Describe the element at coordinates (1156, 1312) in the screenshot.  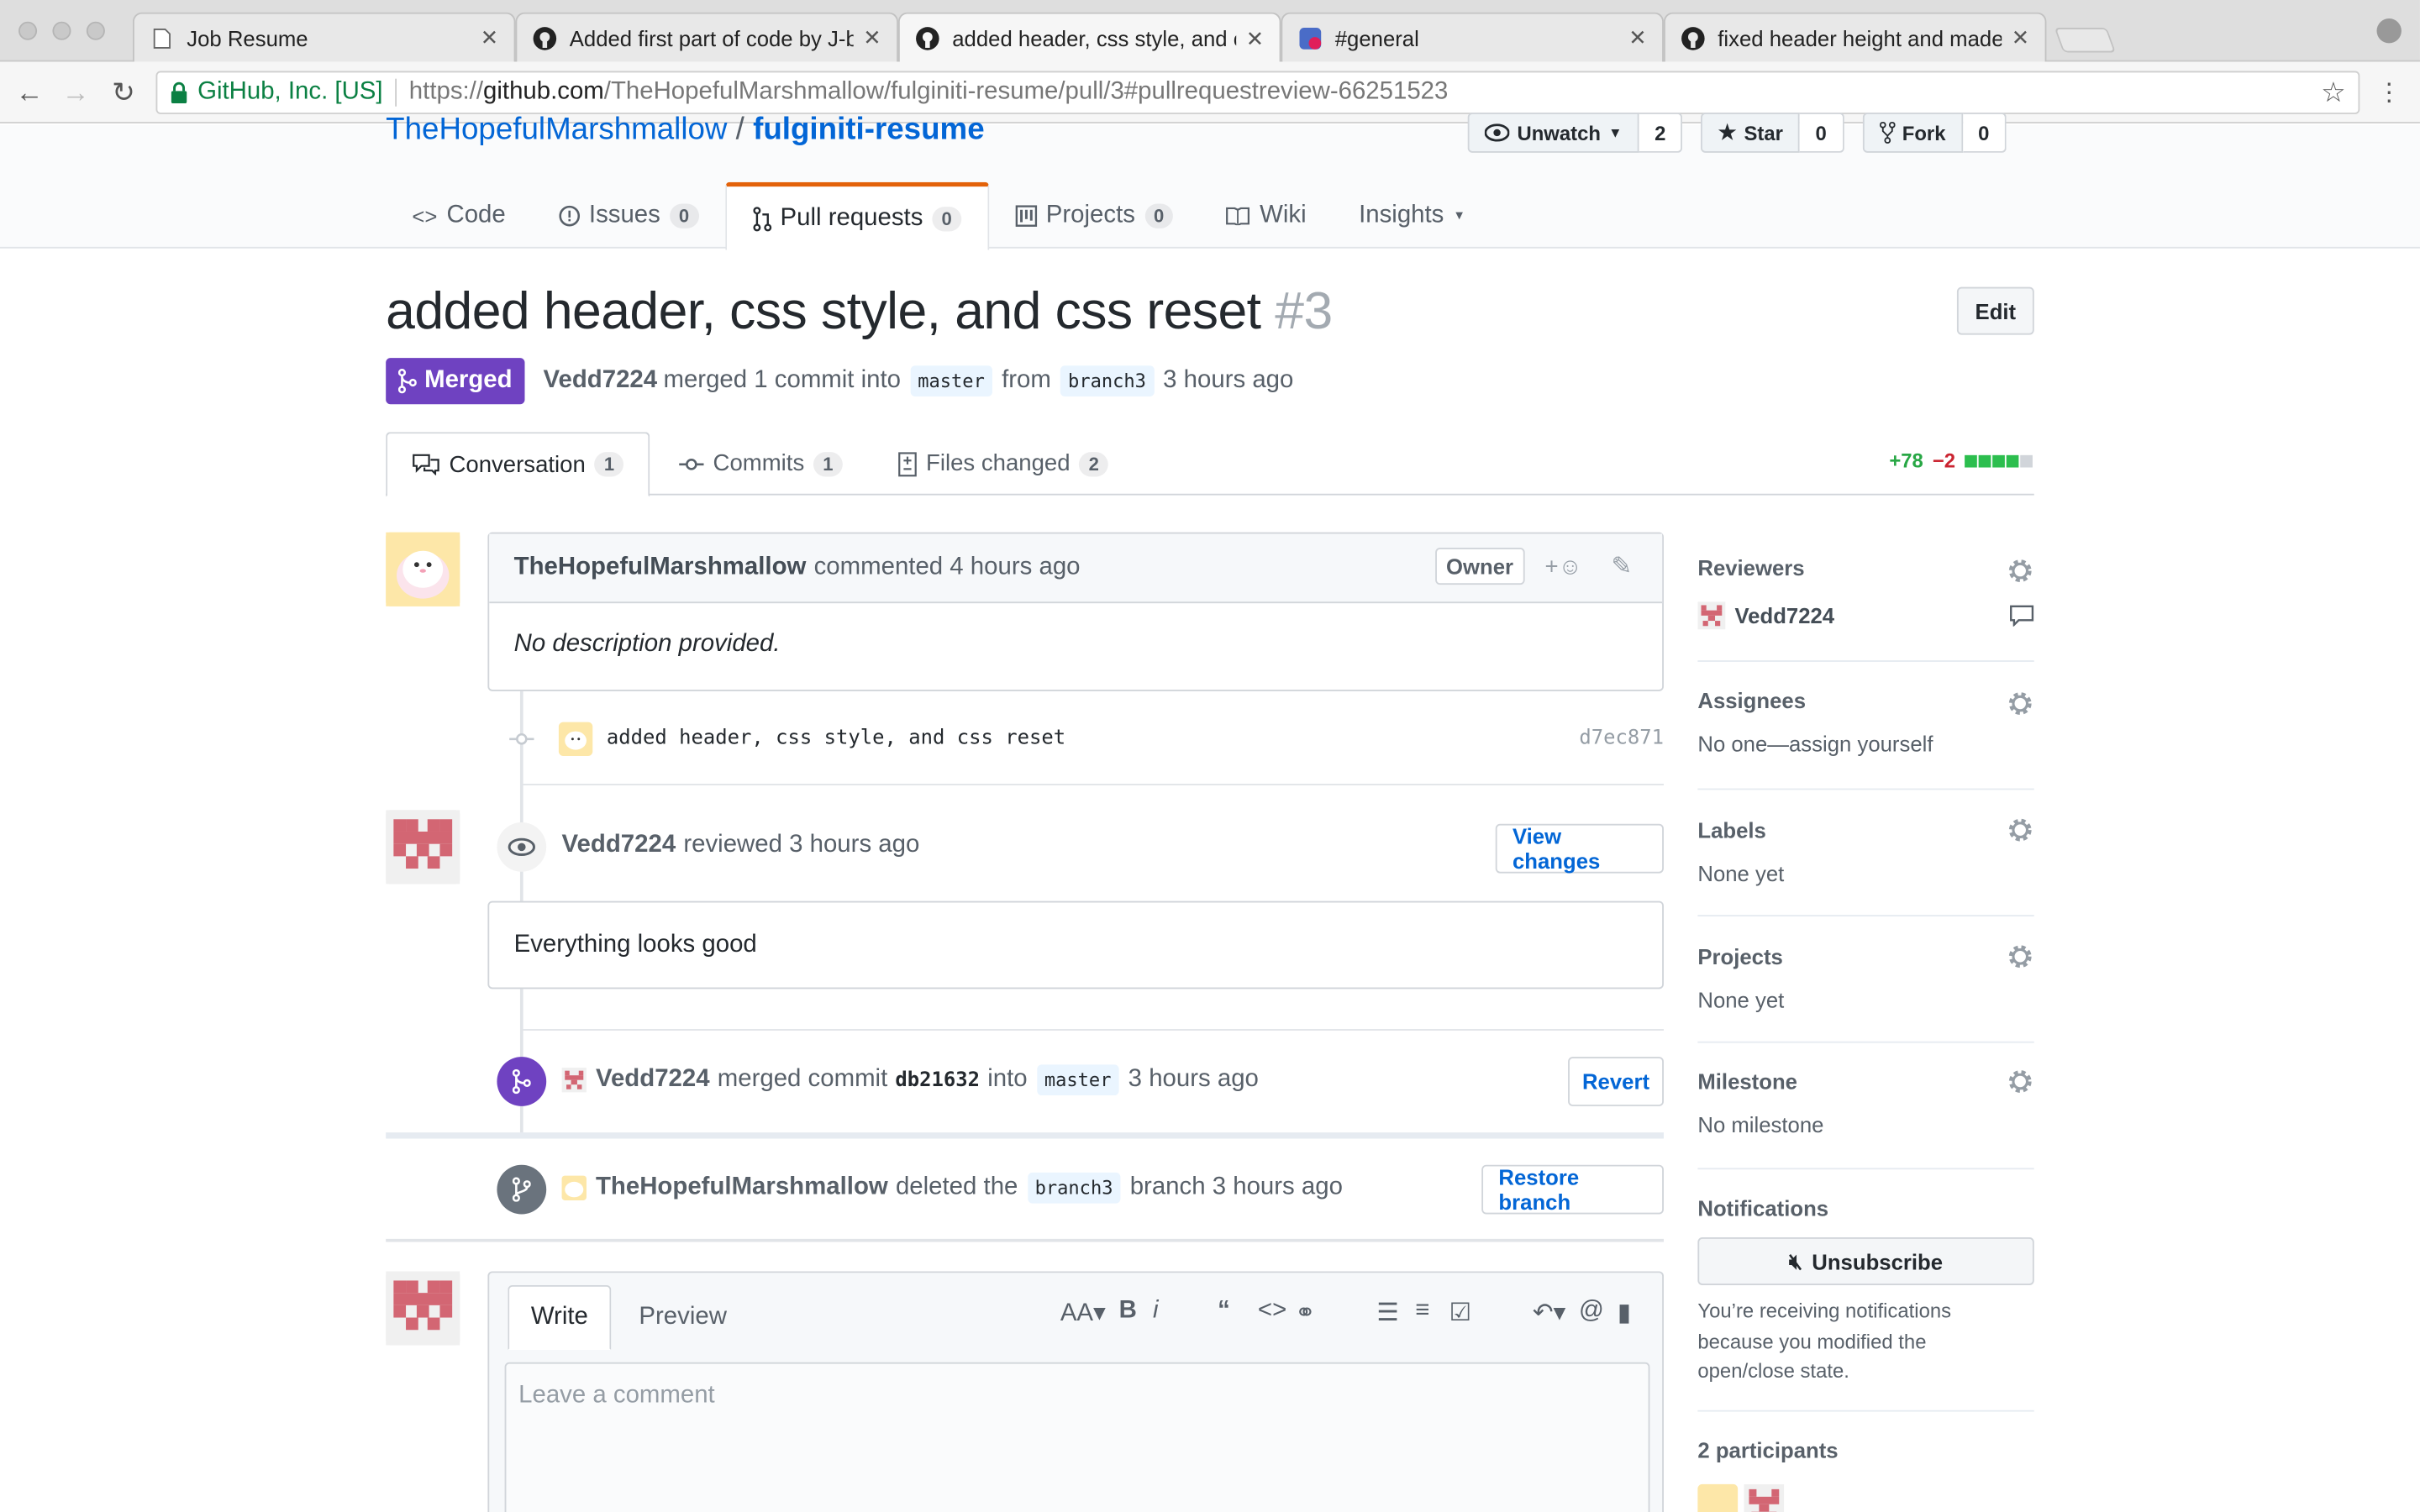
I see `italic-icon: i` at that location.